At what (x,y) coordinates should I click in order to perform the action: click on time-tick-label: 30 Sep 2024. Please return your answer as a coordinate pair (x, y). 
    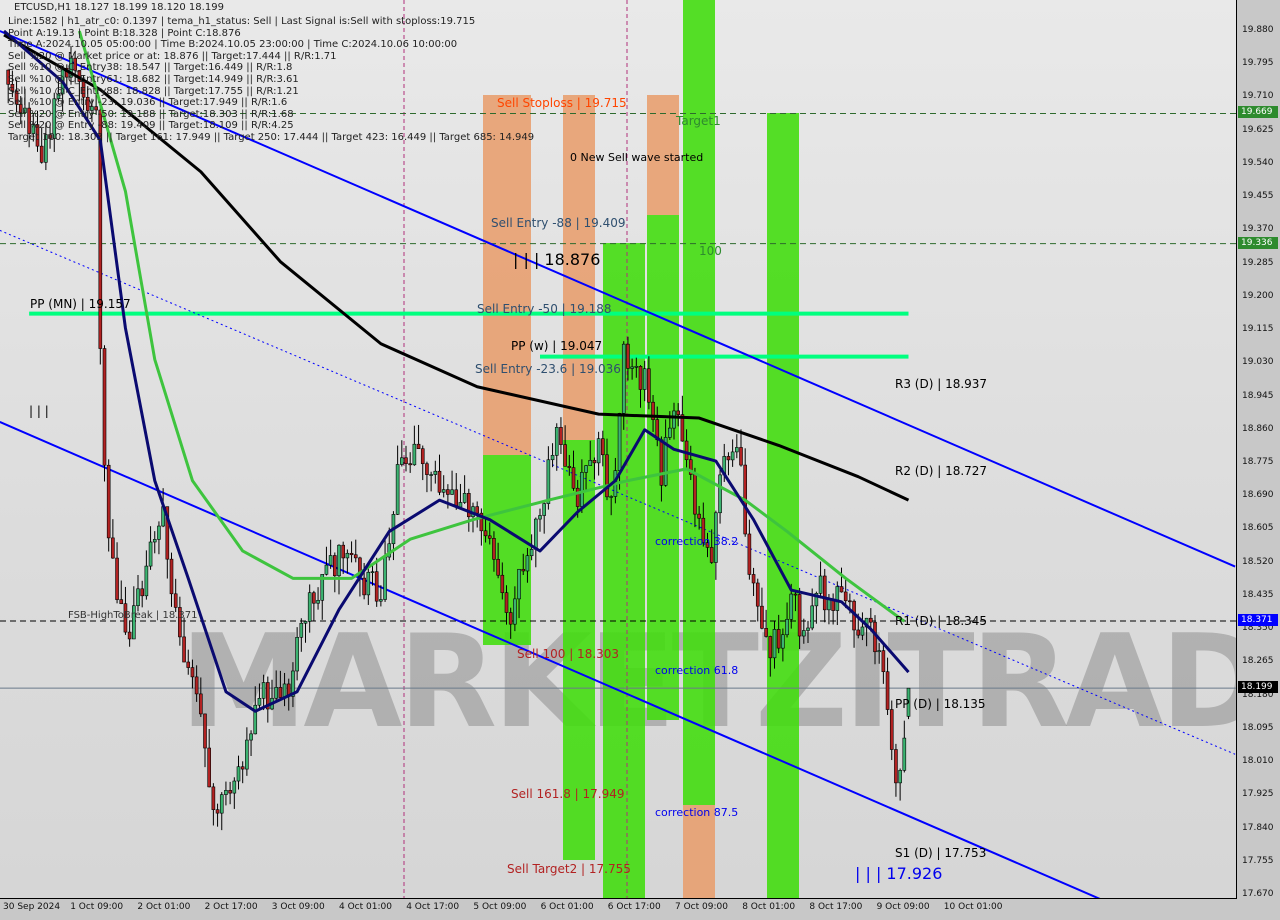
    Looking at the image, I should click on (32, 907).